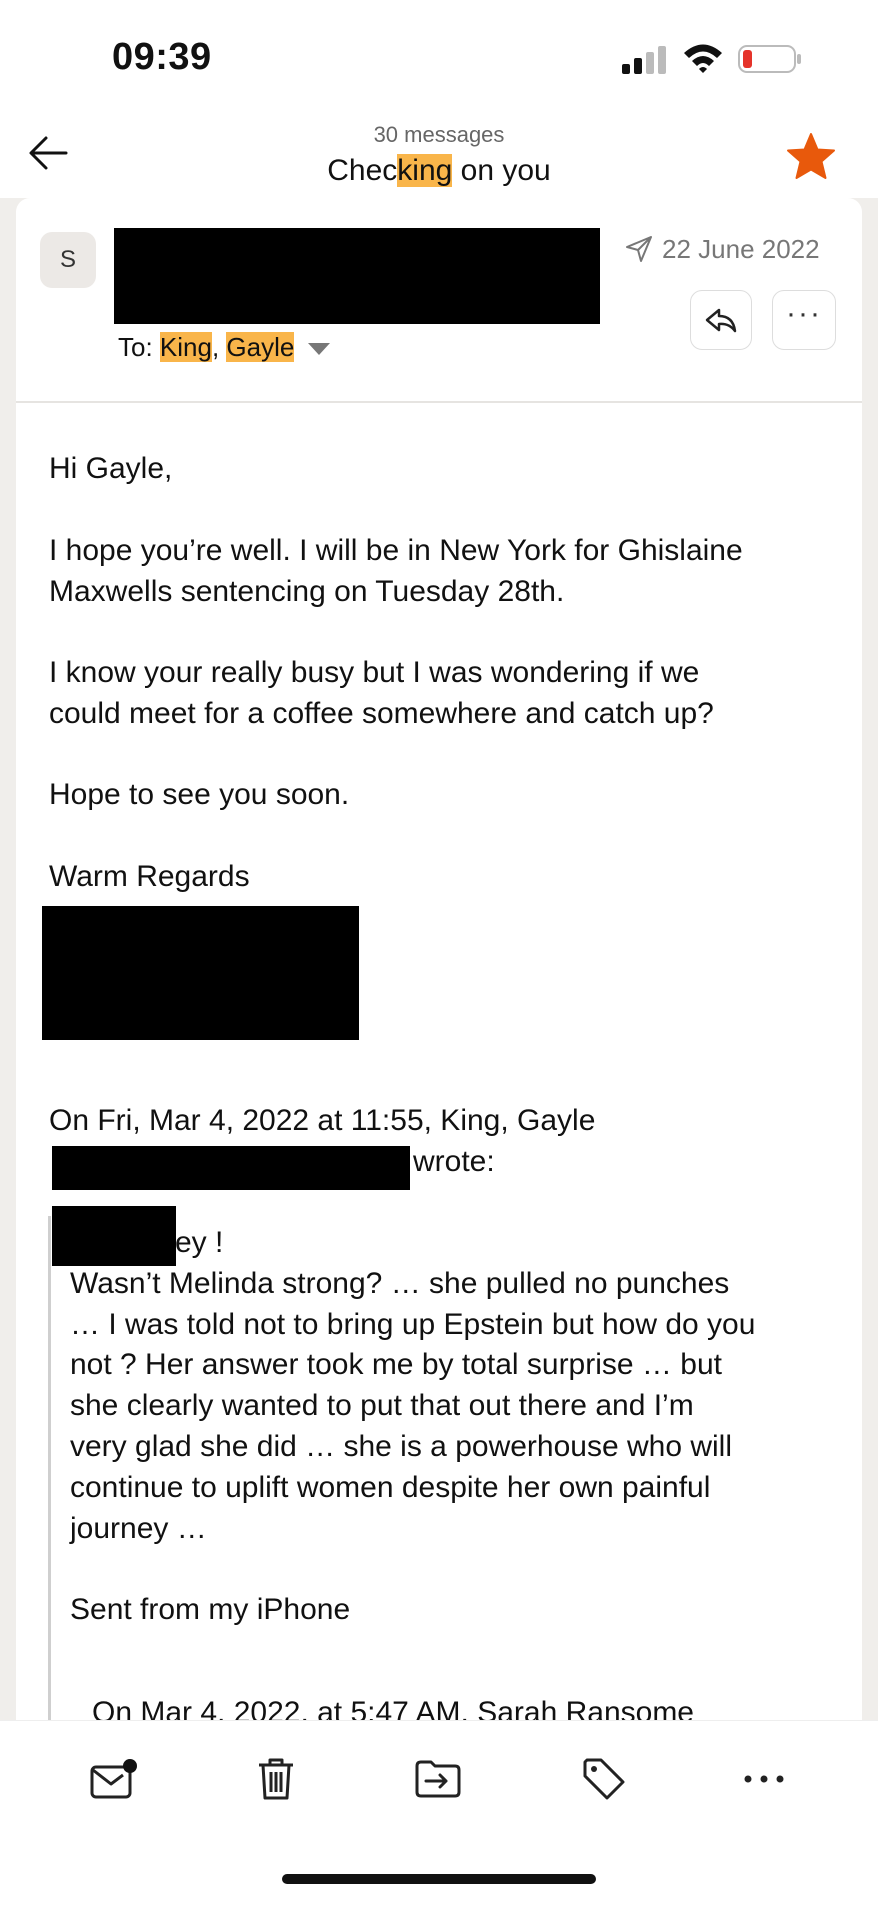 The width and height of the screenshot is (878, 1905). I want to click on thread-header: 30 messages Checking on you, so click(439, 159).